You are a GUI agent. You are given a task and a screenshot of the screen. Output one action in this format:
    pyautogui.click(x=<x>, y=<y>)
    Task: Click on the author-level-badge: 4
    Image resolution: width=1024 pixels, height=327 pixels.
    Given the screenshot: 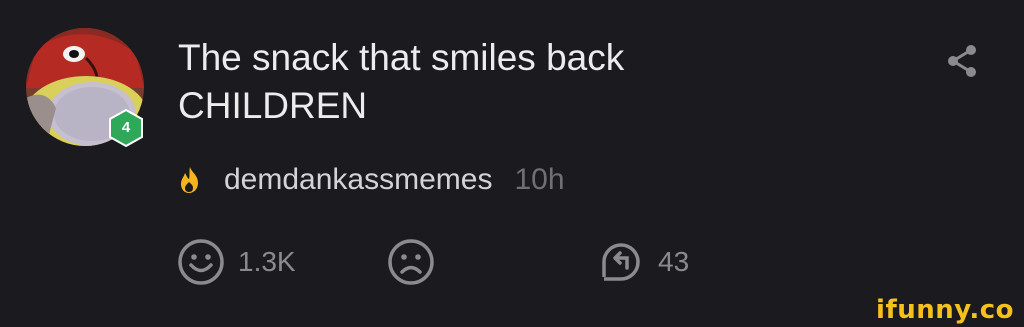 What is the action you would take?
    pyautogui.click(x=126, y=128)
    